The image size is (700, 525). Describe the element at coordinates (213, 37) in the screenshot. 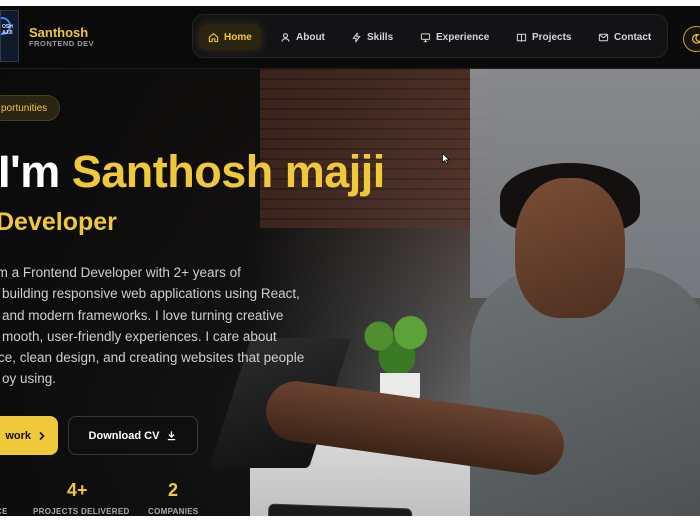

I see `home-icon` at that location.